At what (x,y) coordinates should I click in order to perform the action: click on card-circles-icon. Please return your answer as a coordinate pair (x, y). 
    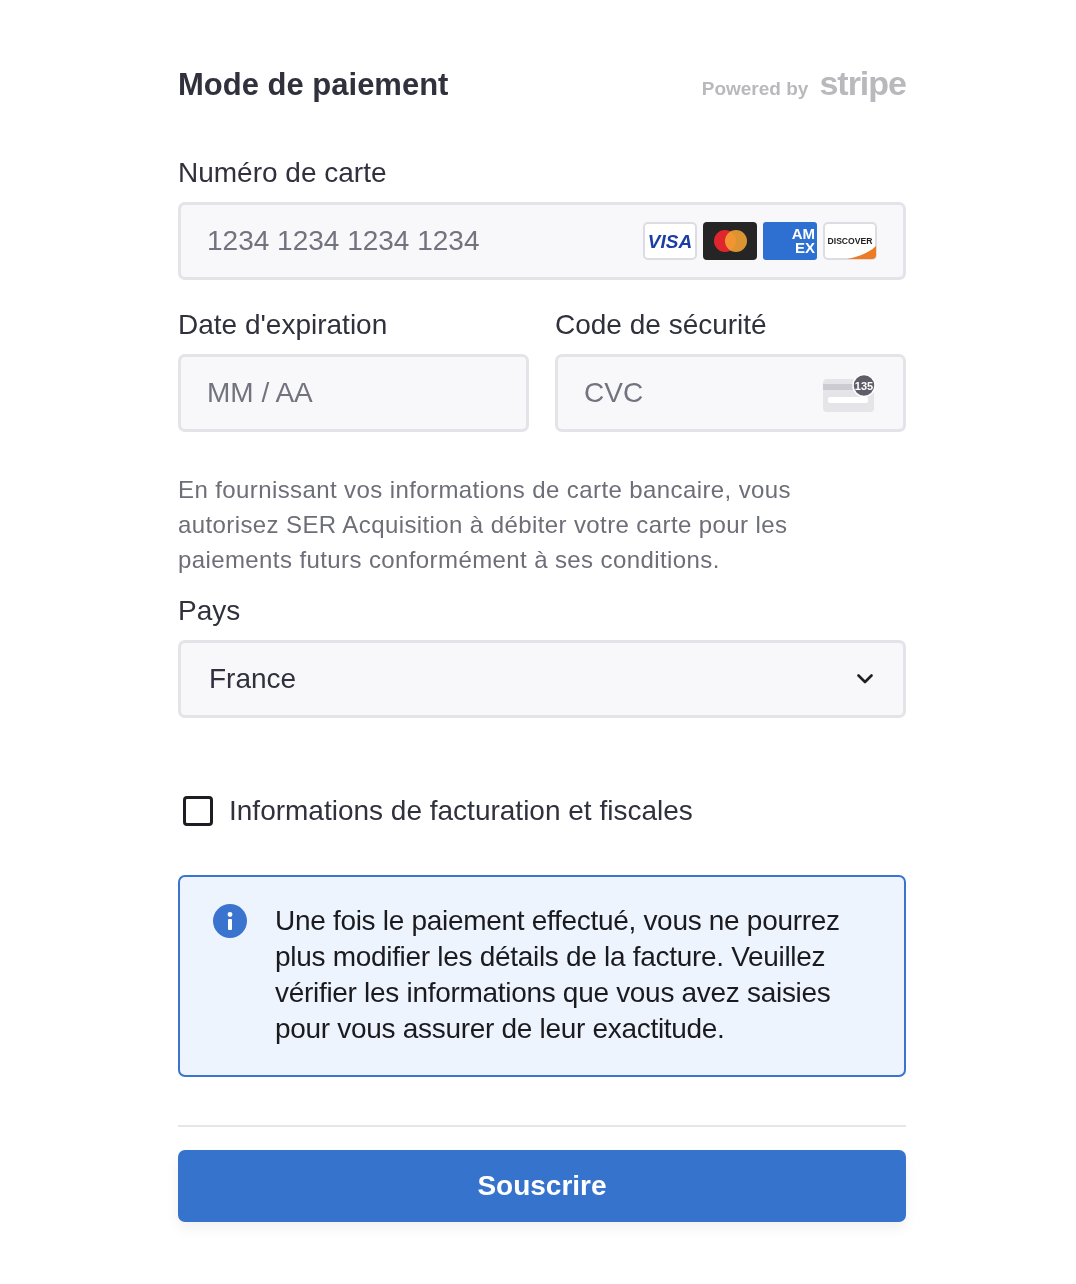
    Looking at the image, I should click on (730, 241).